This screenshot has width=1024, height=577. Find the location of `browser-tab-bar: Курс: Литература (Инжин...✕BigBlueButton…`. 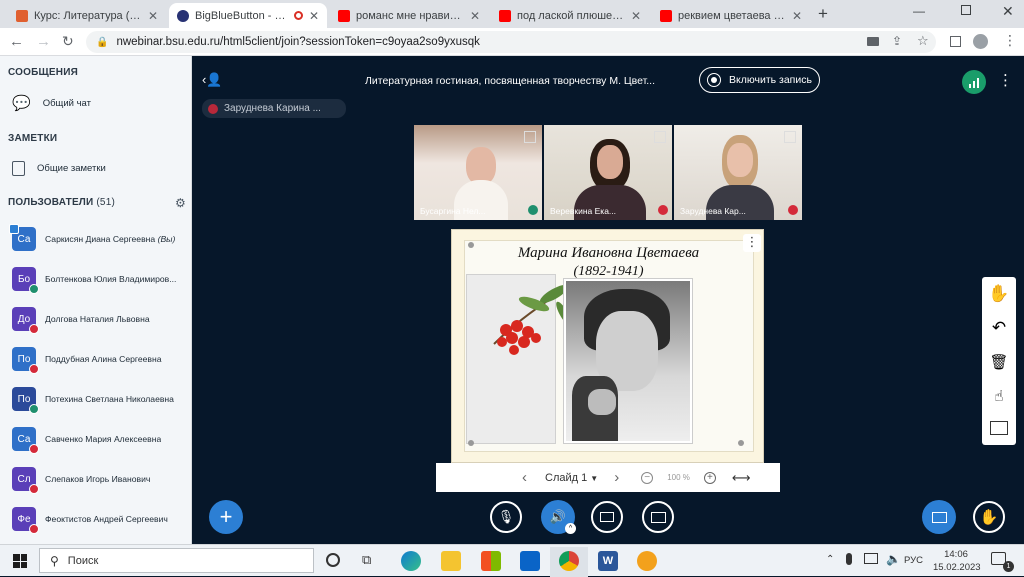

browser-tab-bar: Курс: Литература (Инжин...✕BigBlueButton… is located at coordinates (512, 14).